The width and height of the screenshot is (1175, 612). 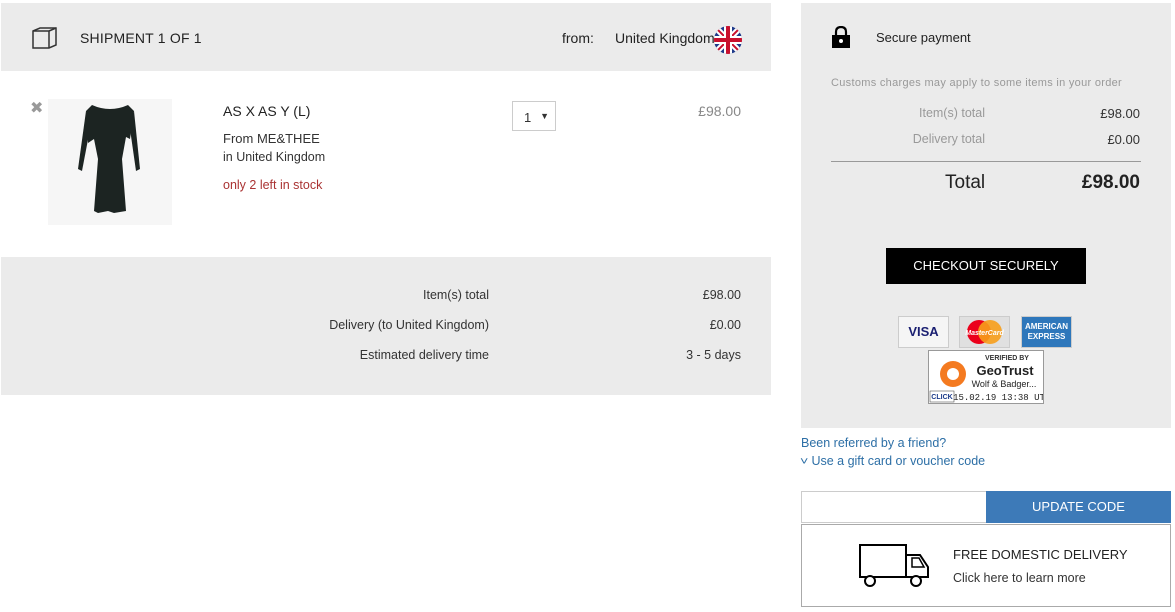 I want to click on summary-label: Estimated delivery time, so click(x=424, y=355).